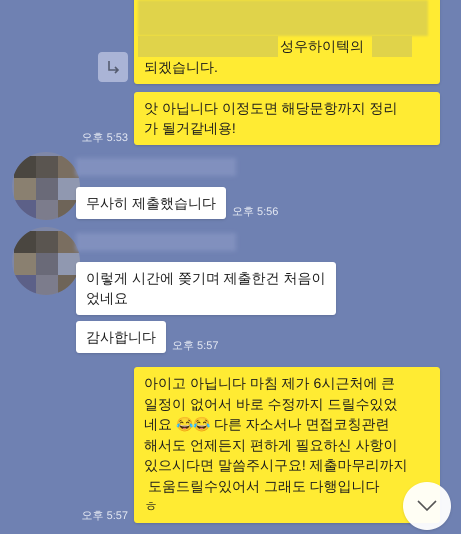  I want to click on message-text: 아이고 아닙니다 마침 제가 6시근처에 큰, so click(270, 383).